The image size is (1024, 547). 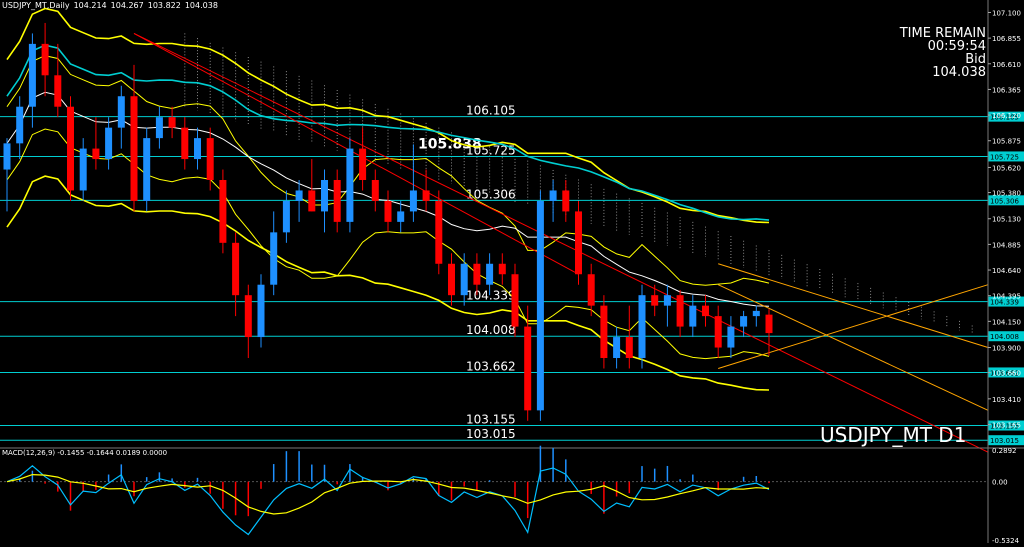 I want to click on y-tick-label: 105.130, so click(x=1006, y=220).